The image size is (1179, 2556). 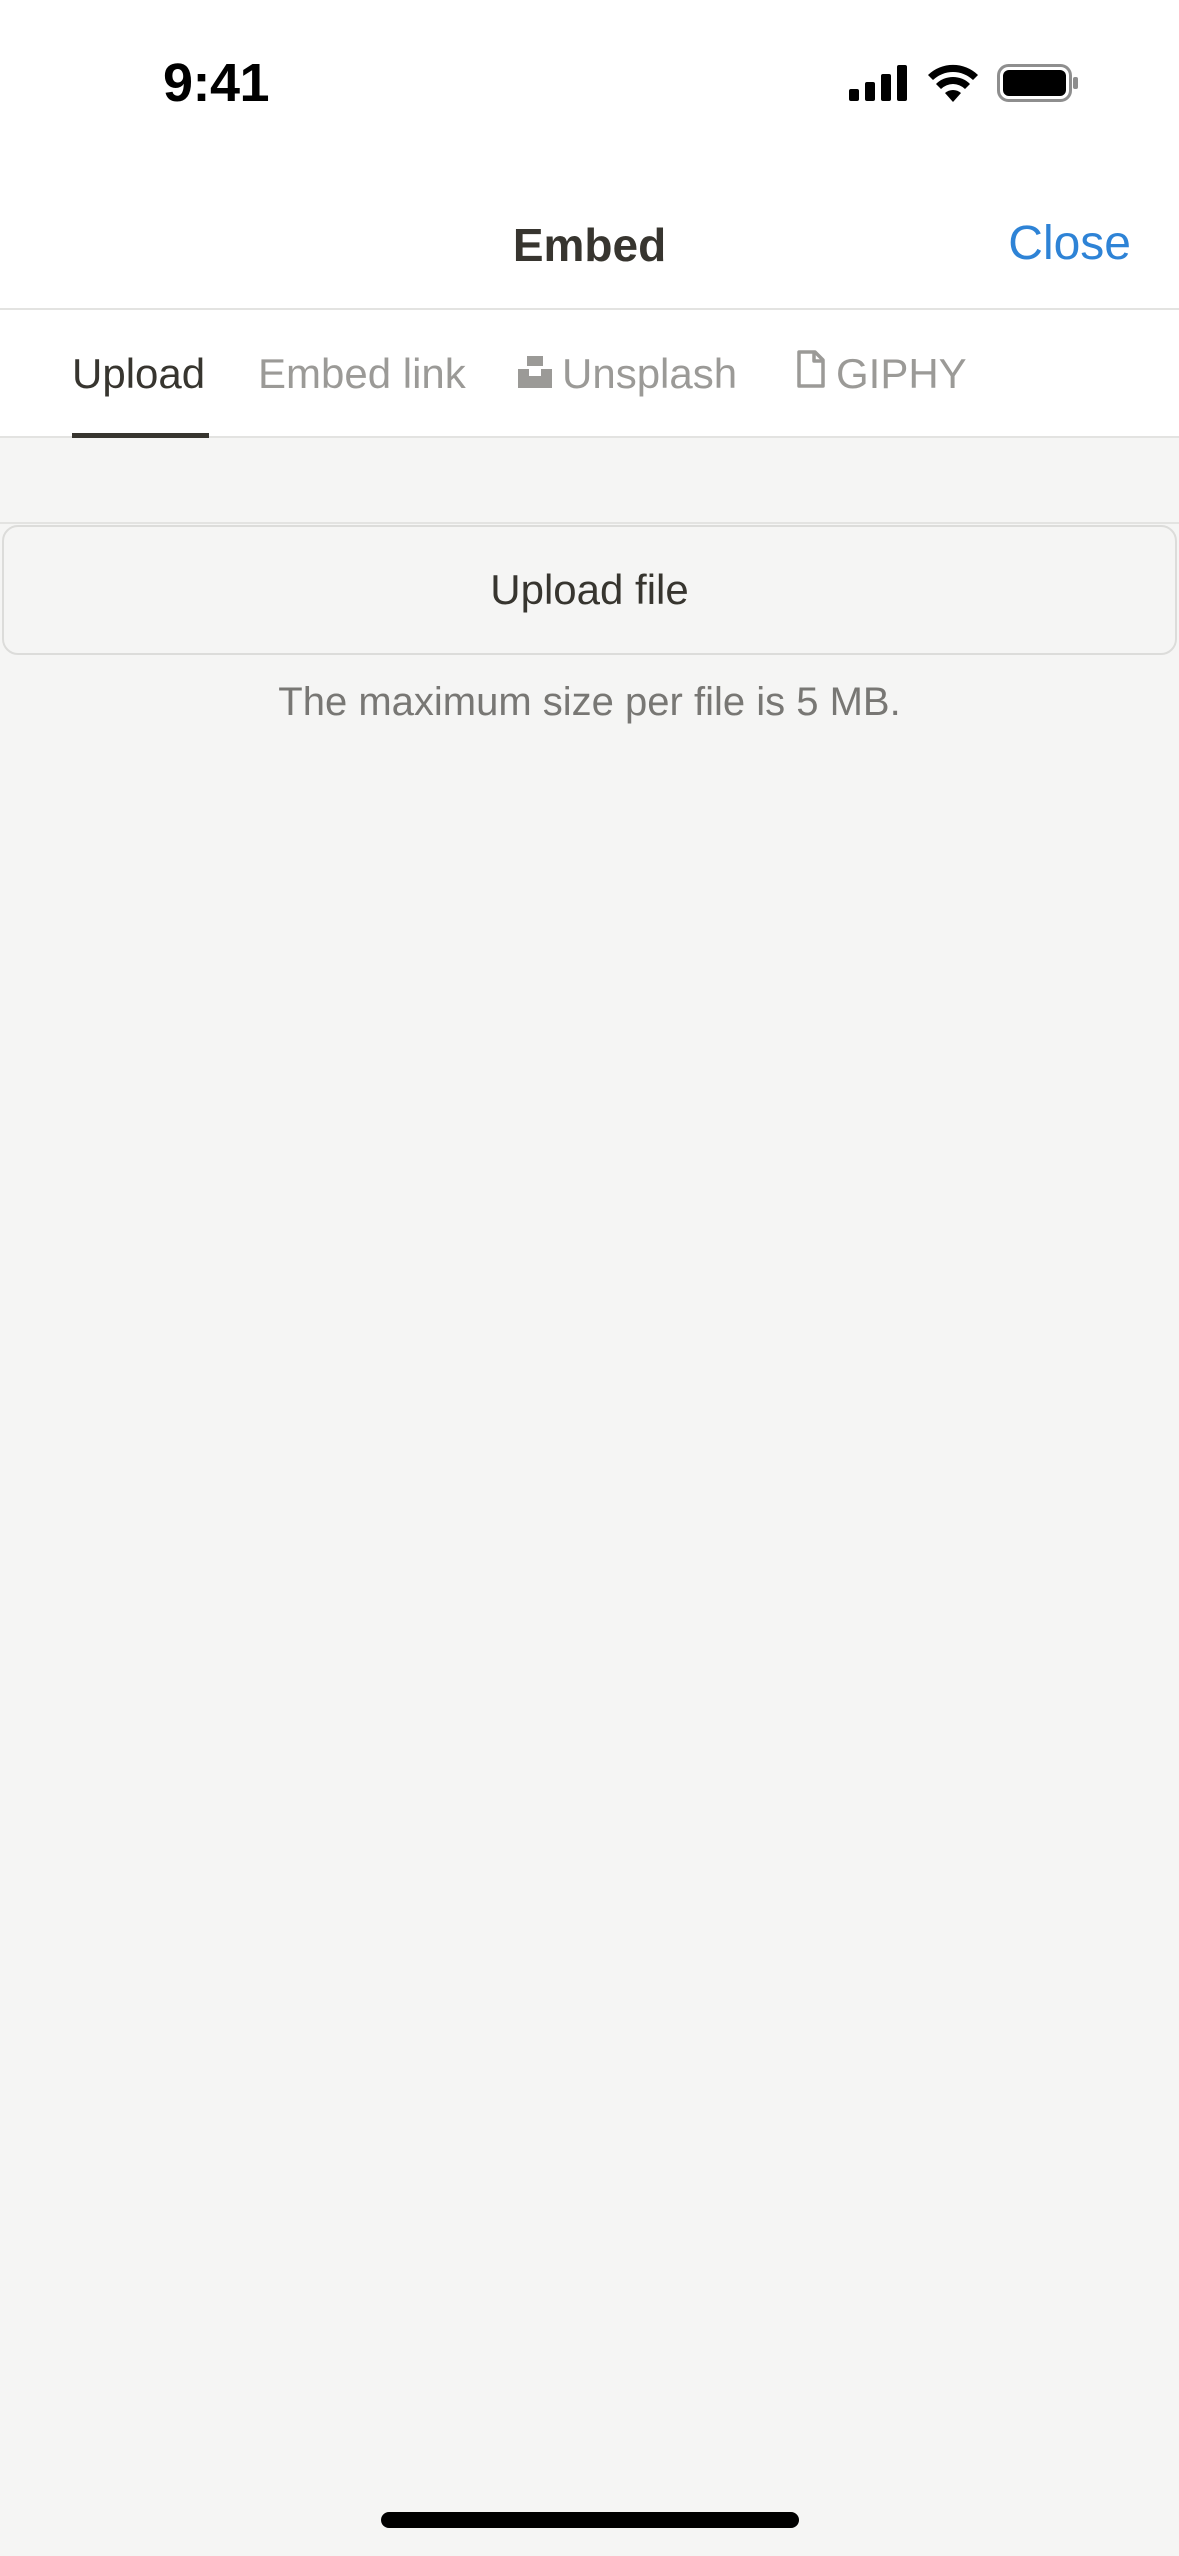 I want to click on tab-bar: Upload Embed link Unsplash GIPHY, so click(x=589, y=374).